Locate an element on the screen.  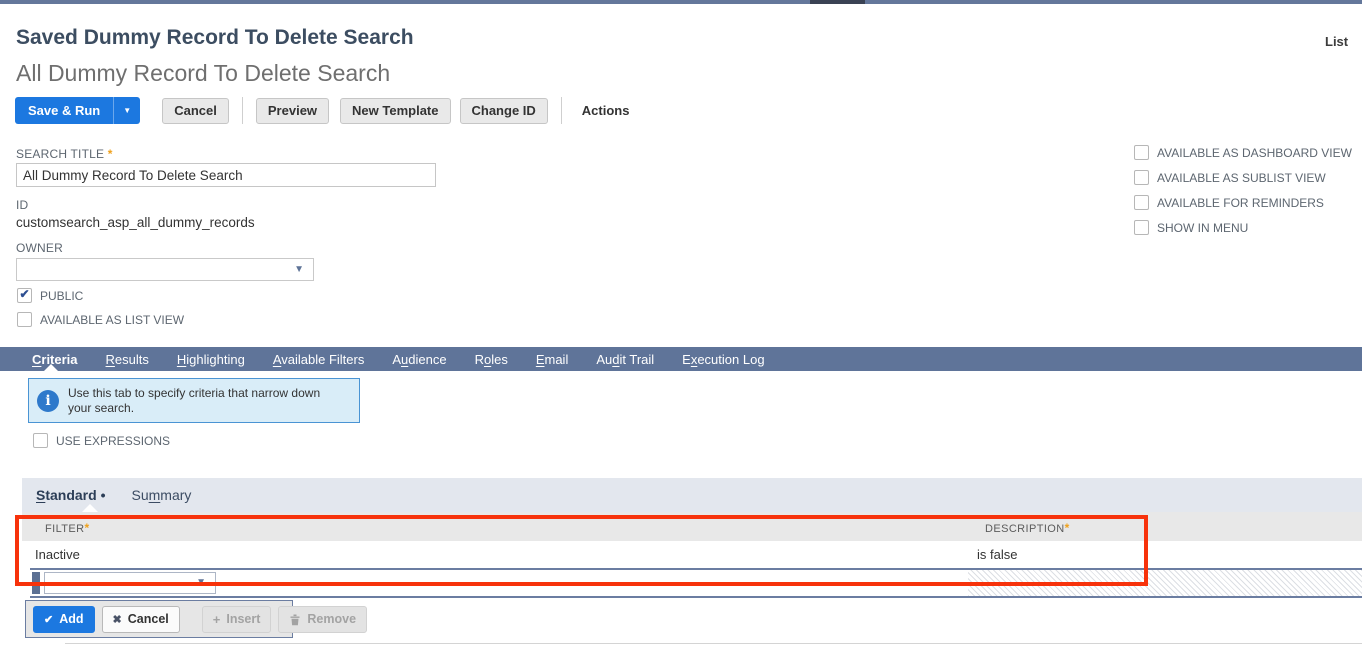
option-row: ✔ SHOW IN MENU is located at coordinates (1243, 227).